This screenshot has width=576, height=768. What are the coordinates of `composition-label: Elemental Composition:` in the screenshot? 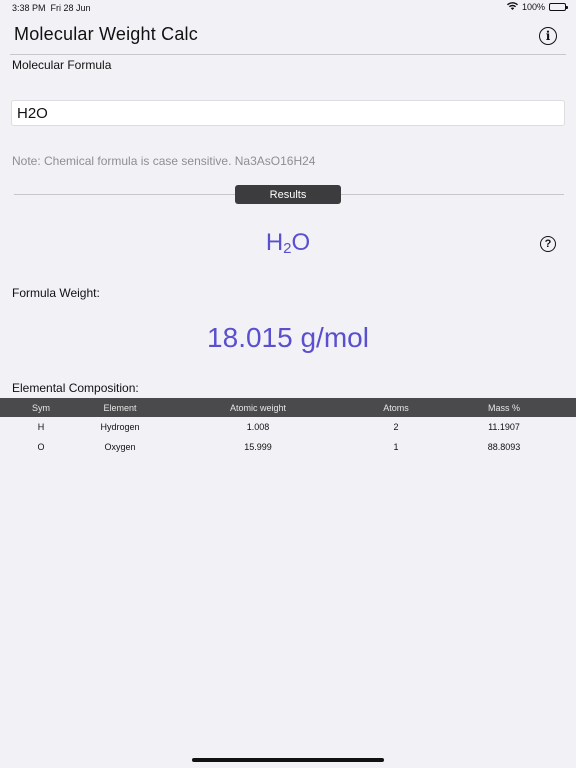 It's located at (75, 388).